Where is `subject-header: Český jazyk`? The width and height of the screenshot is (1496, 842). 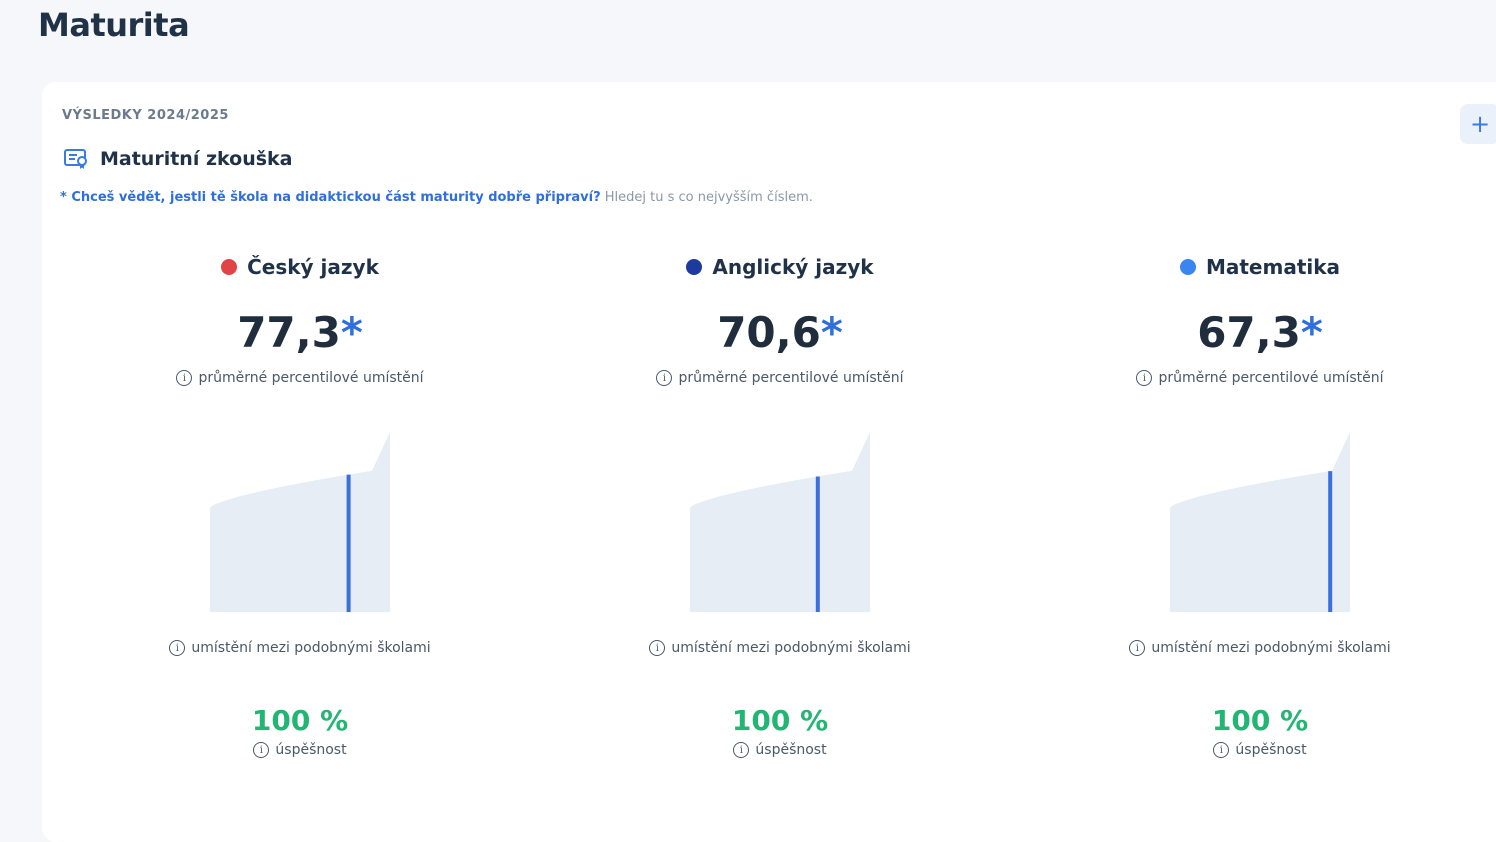
subject-header: Český jazyk is located at coordinates (300, 267).